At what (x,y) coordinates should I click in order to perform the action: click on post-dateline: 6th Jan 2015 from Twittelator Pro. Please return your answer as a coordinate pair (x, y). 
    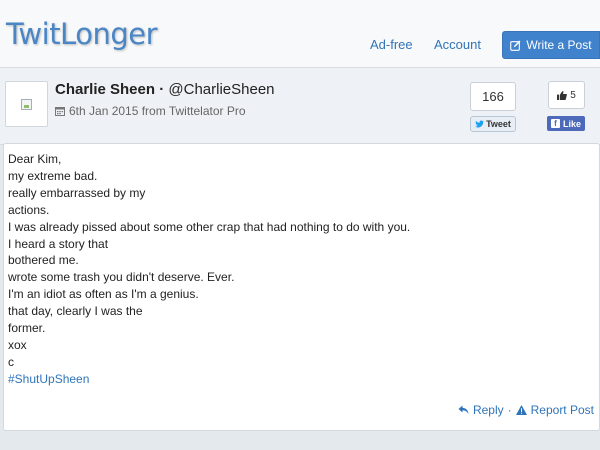
    Looking at the image, I should click on (150, 111).